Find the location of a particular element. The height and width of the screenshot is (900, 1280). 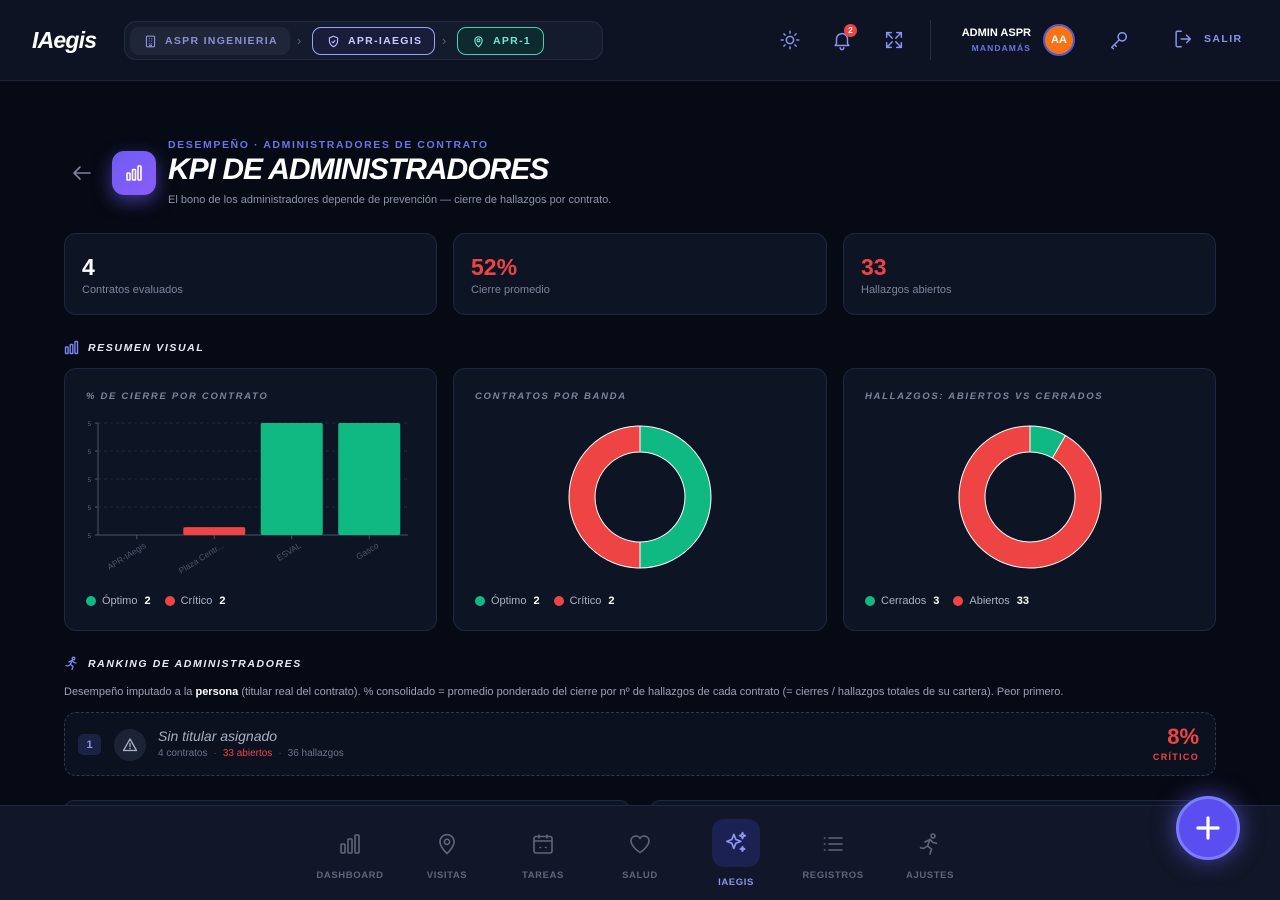

user-name: ADMIN ASPR is located at coordinates (996, 33).